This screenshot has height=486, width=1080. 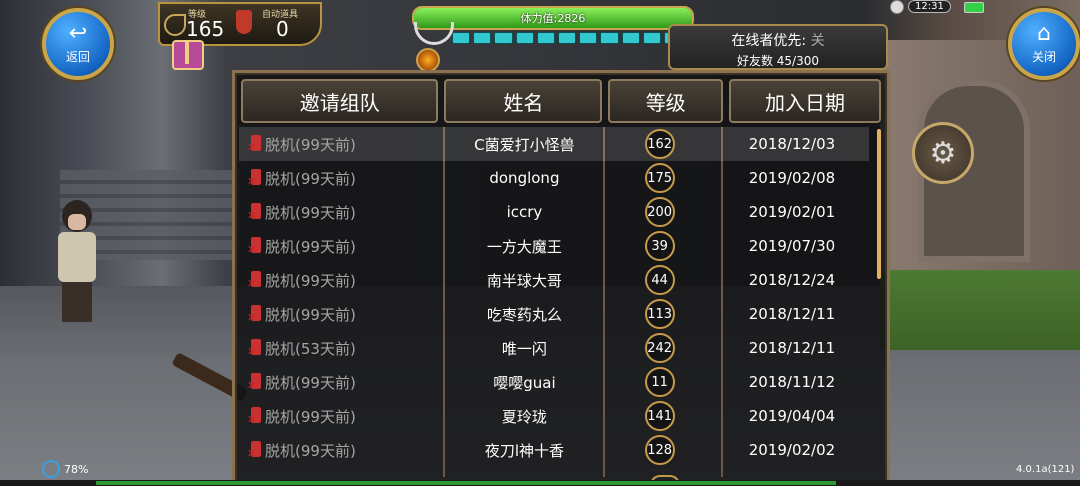 What do you see at coordinates (659, 348) in the screenshot?
I see `level-badge: 242` at bounding box center [659, 348].